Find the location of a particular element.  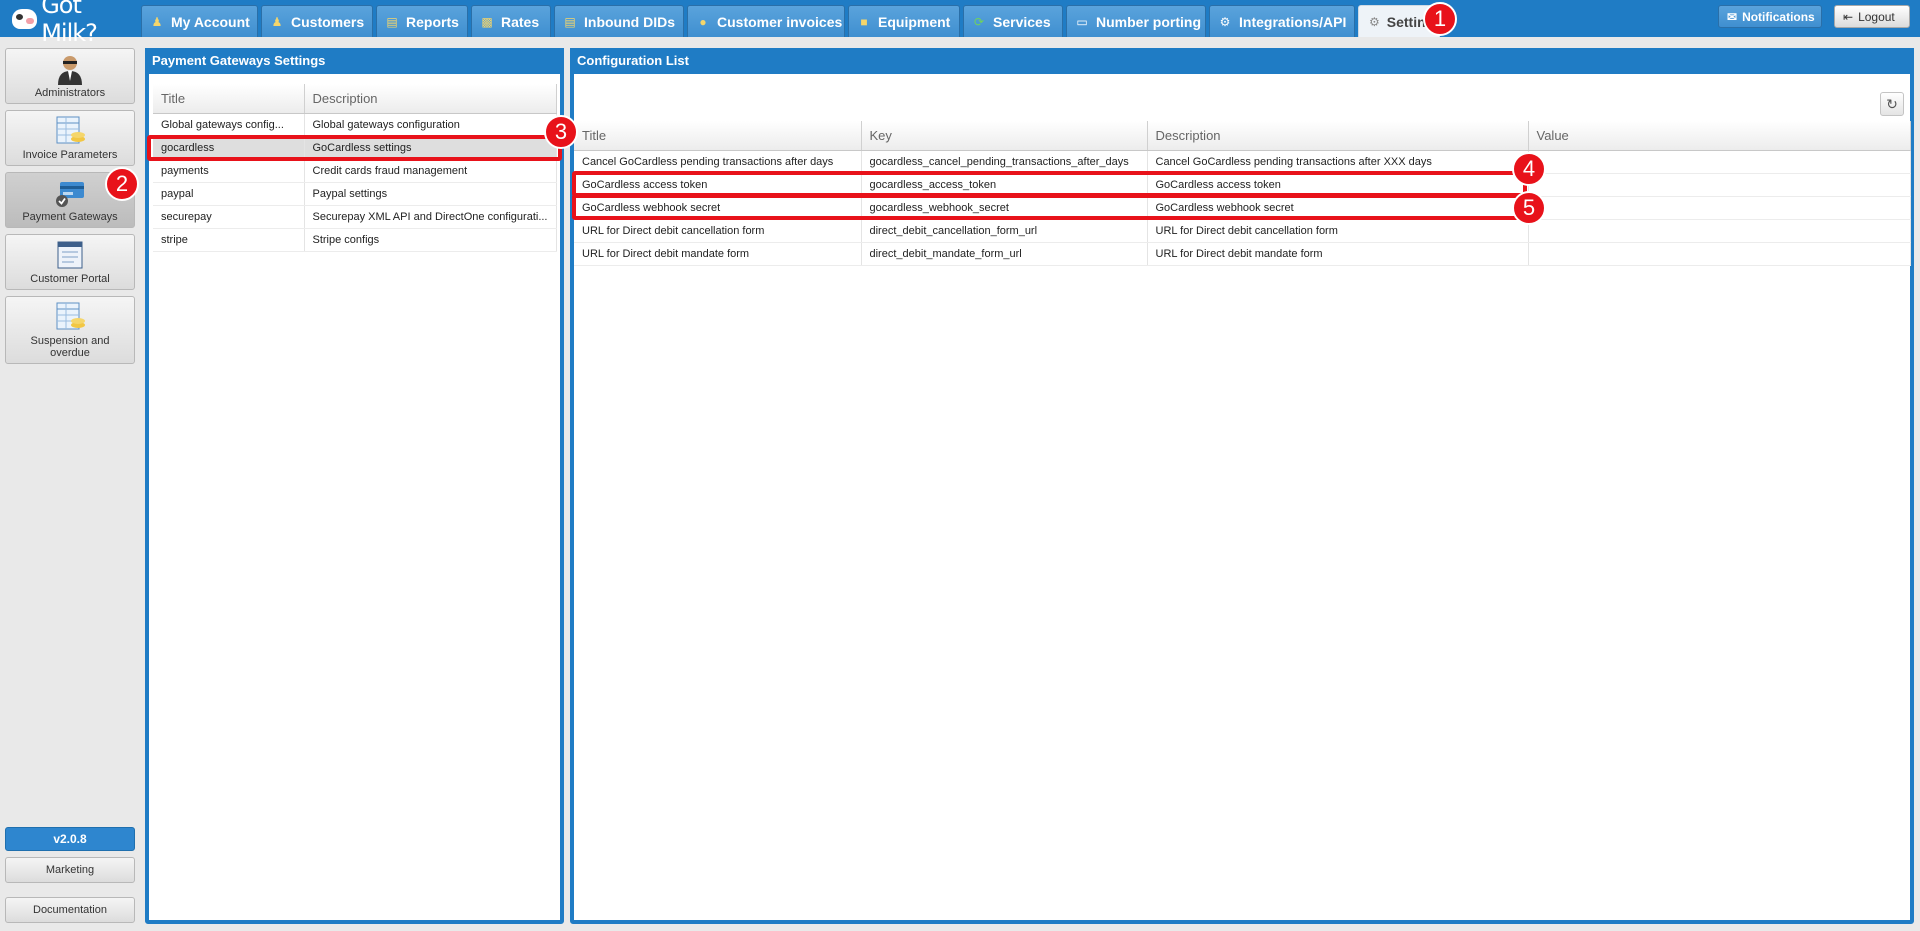

logout-icon: ⇤ is located at coordinates (1848, 16).